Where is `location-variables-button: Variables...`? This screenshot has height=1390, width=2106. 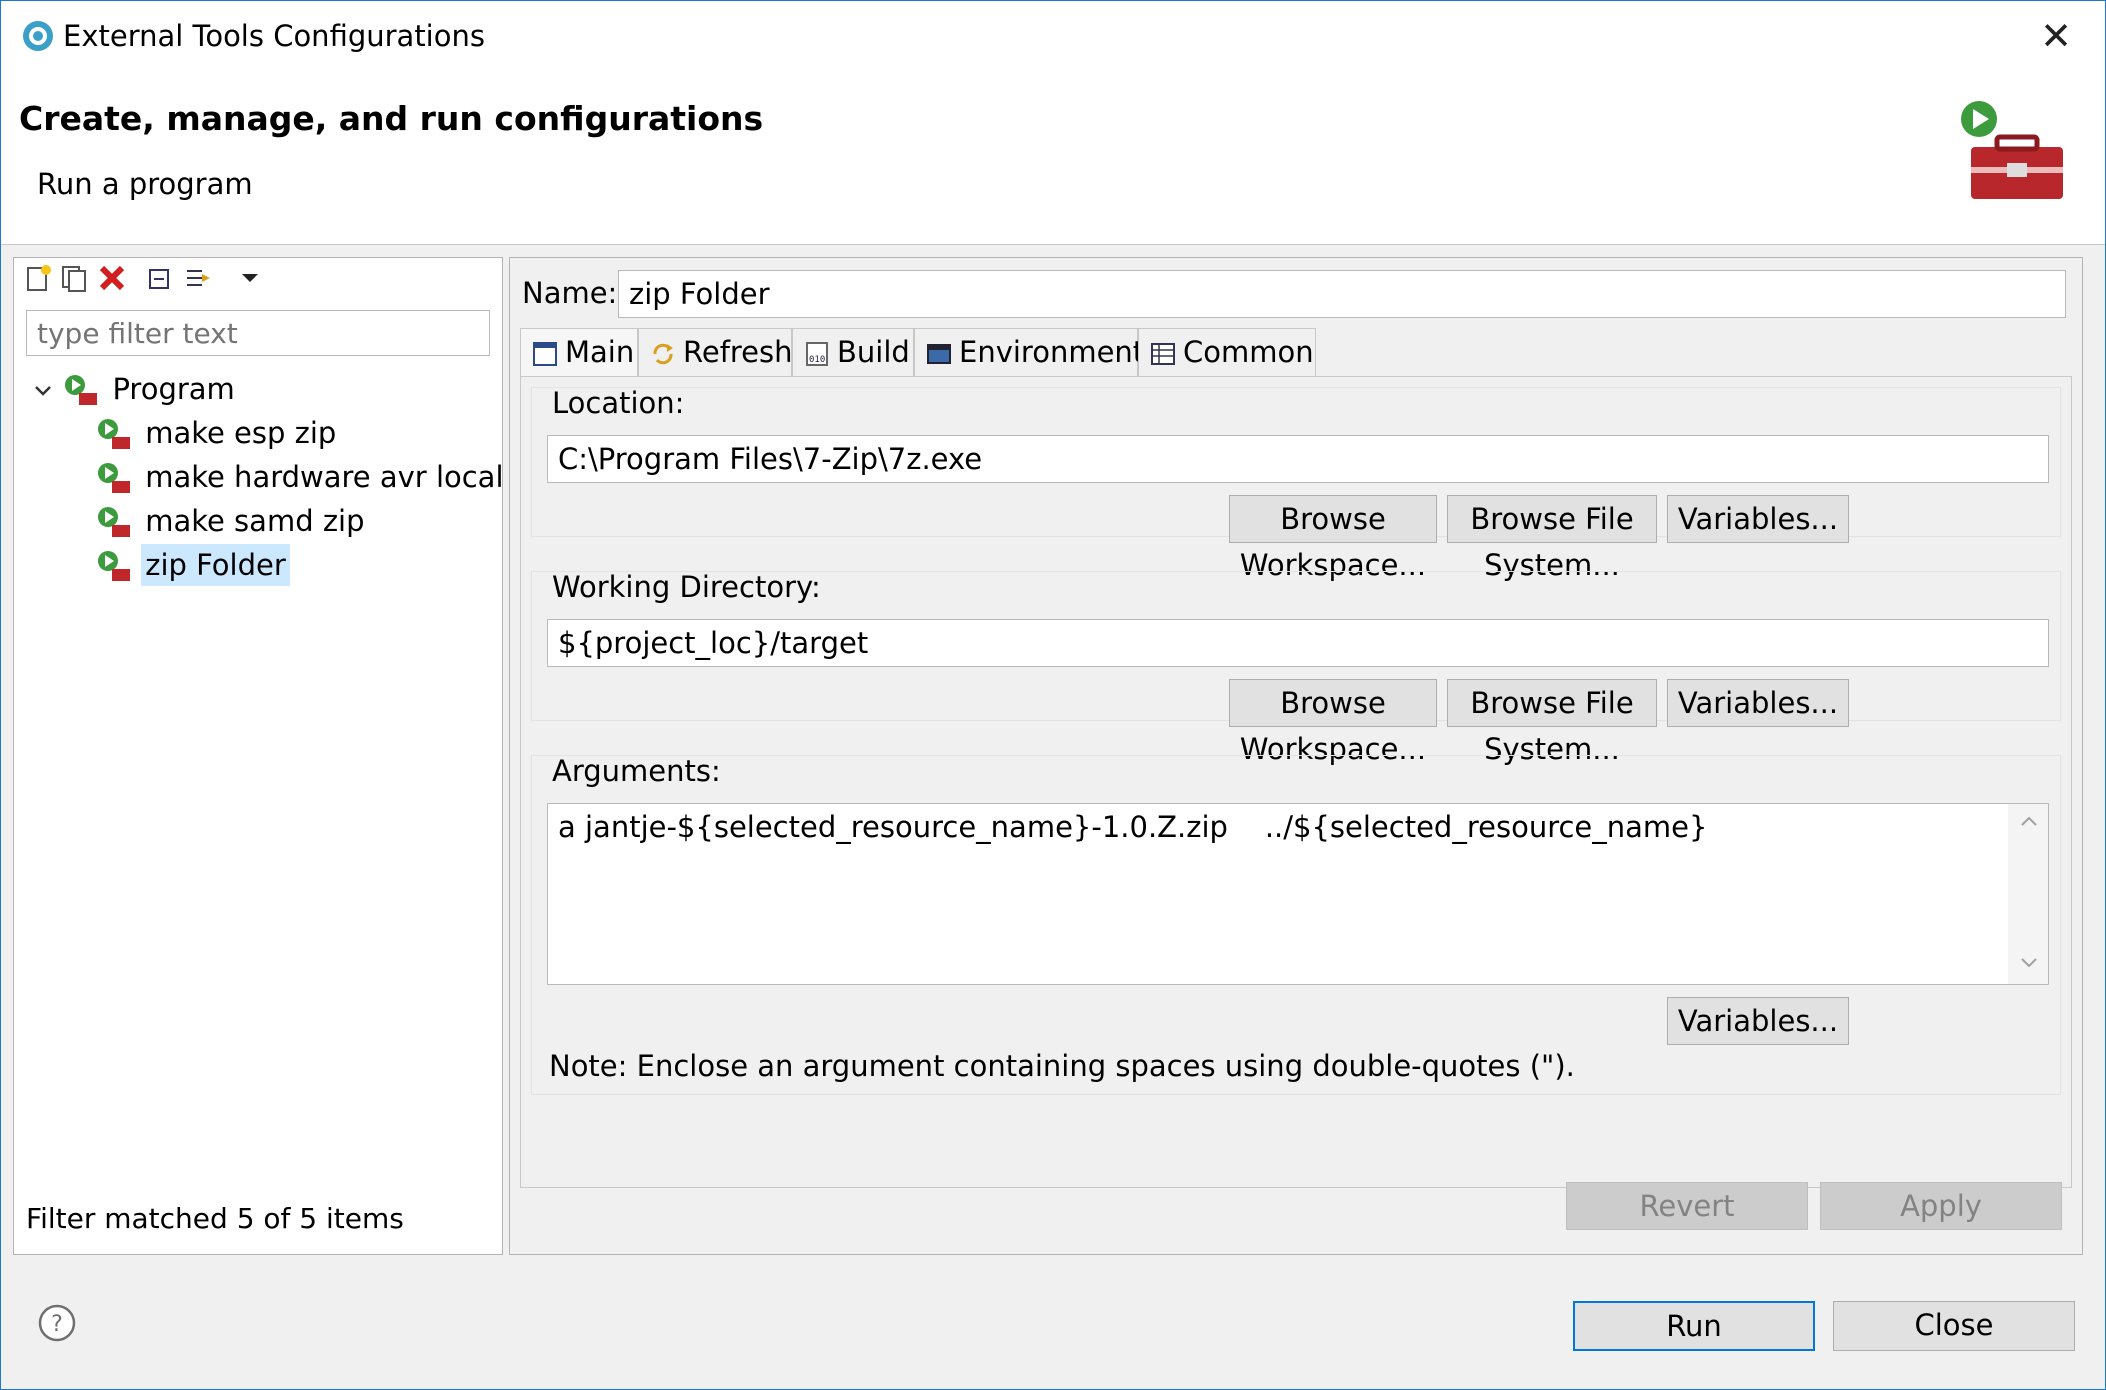
location-variables-button: Variables... is located at coordinates (1758, 519).